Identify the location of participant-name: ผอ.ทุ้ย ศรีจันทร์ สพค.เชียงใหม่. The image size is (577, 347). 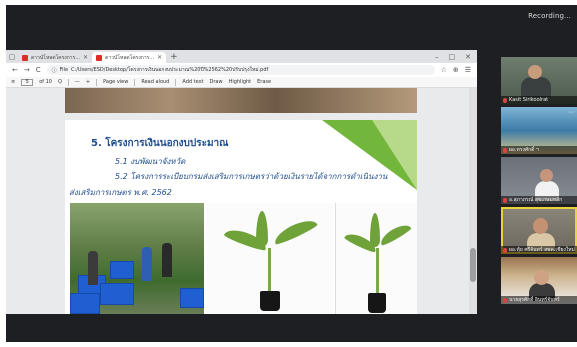
(539, 250).